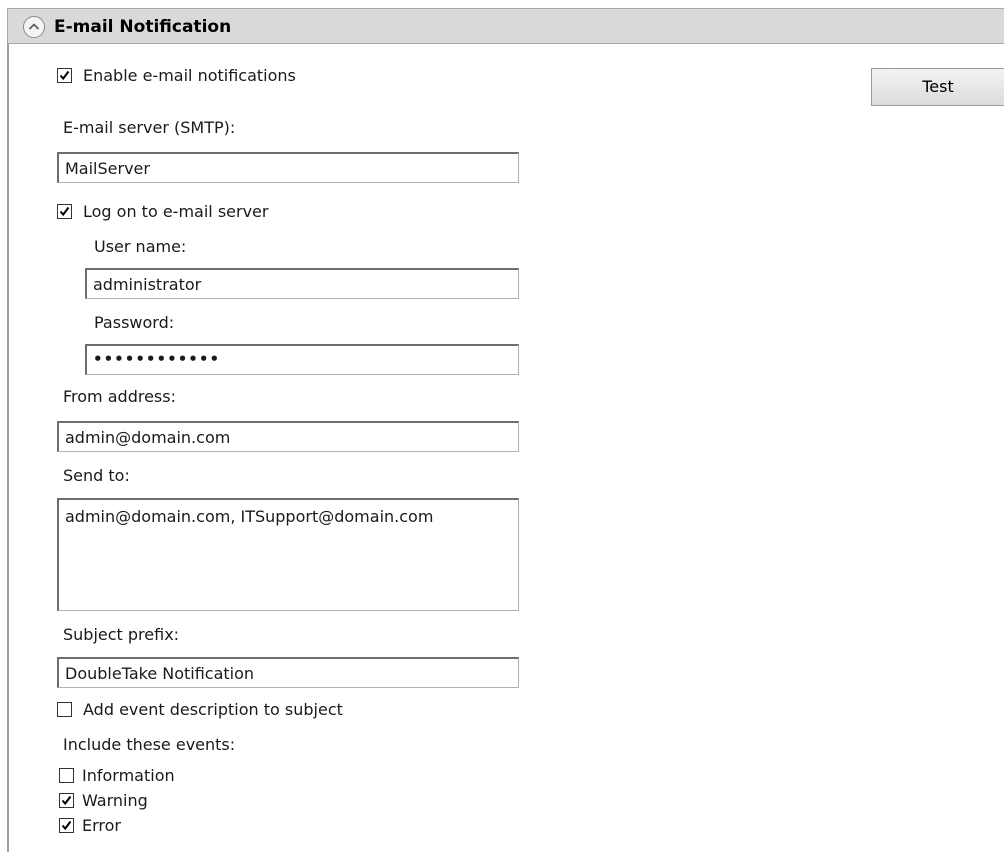 This screenshot has height=852, width=1004. I want to click on add-event-description-label: Add event description to subject, so click(213, 709).